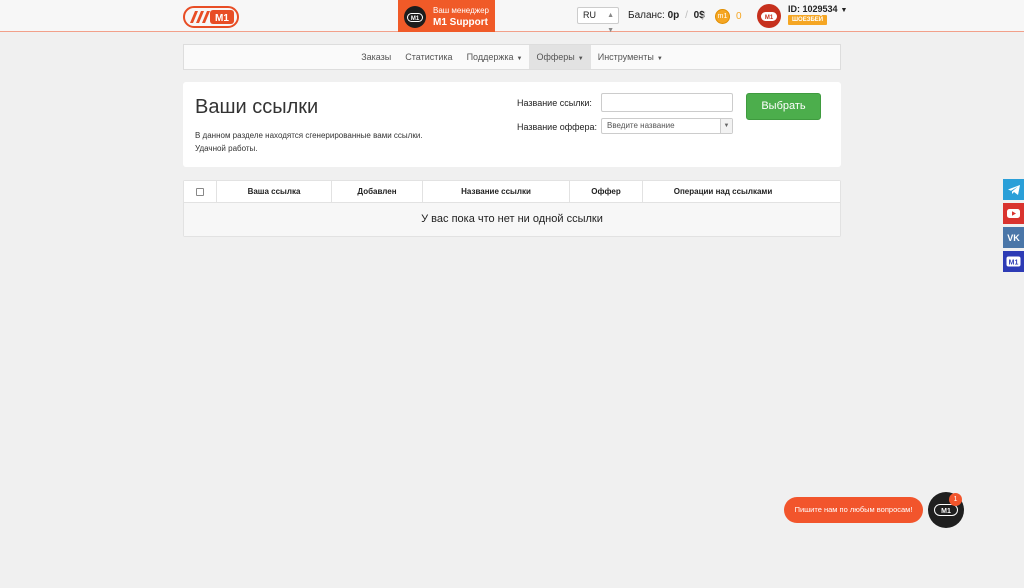 The height and width of the screenshot is (588, 1024). I want to click on youtube-icon, so click(1013, 213).